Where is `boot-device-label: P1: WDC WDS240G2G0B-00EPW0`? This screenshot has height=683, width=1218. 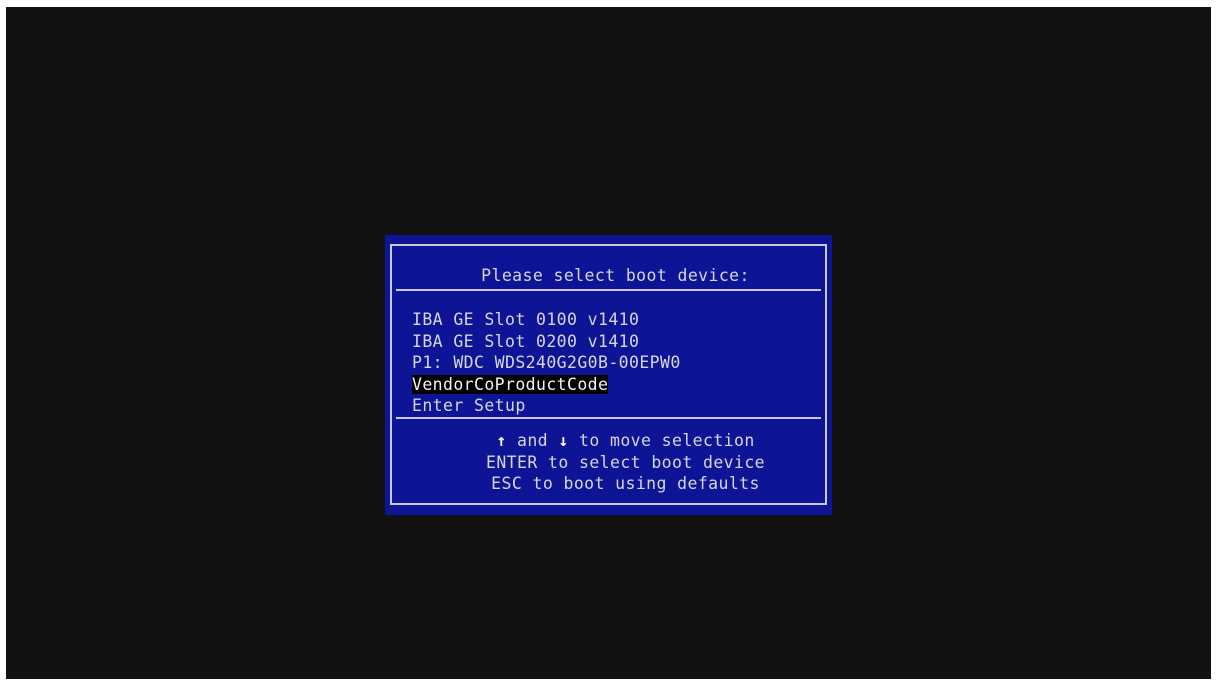 boot-device-label: P1: WDC WDS240G2G0B-00EPW0 is located at coordinates (546, 362).